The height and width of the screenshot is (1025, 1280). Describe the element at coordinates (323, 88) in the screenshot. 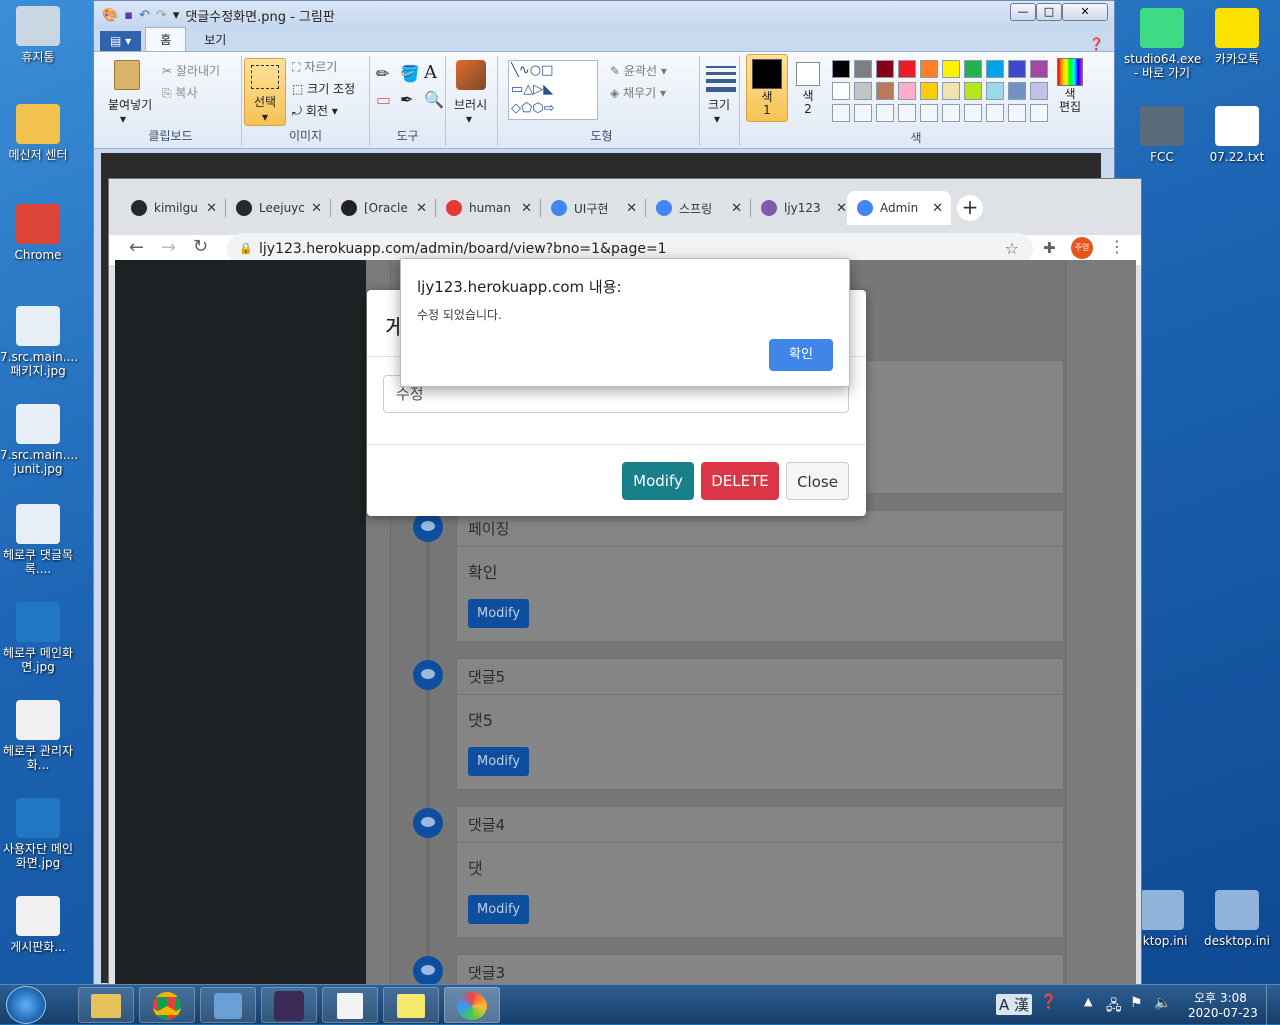

I see `resize-button: ⬚ 크기 조정` at that location.